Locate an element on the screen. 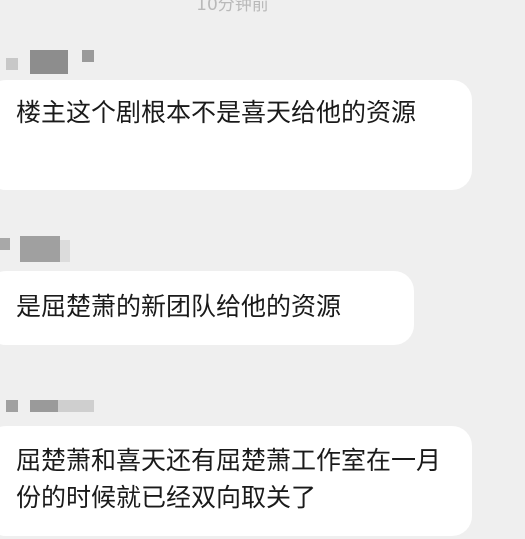 This screenshot has height=539, width=525. message-timestamp: 10分钟前 is located at coordinates (232, 7).